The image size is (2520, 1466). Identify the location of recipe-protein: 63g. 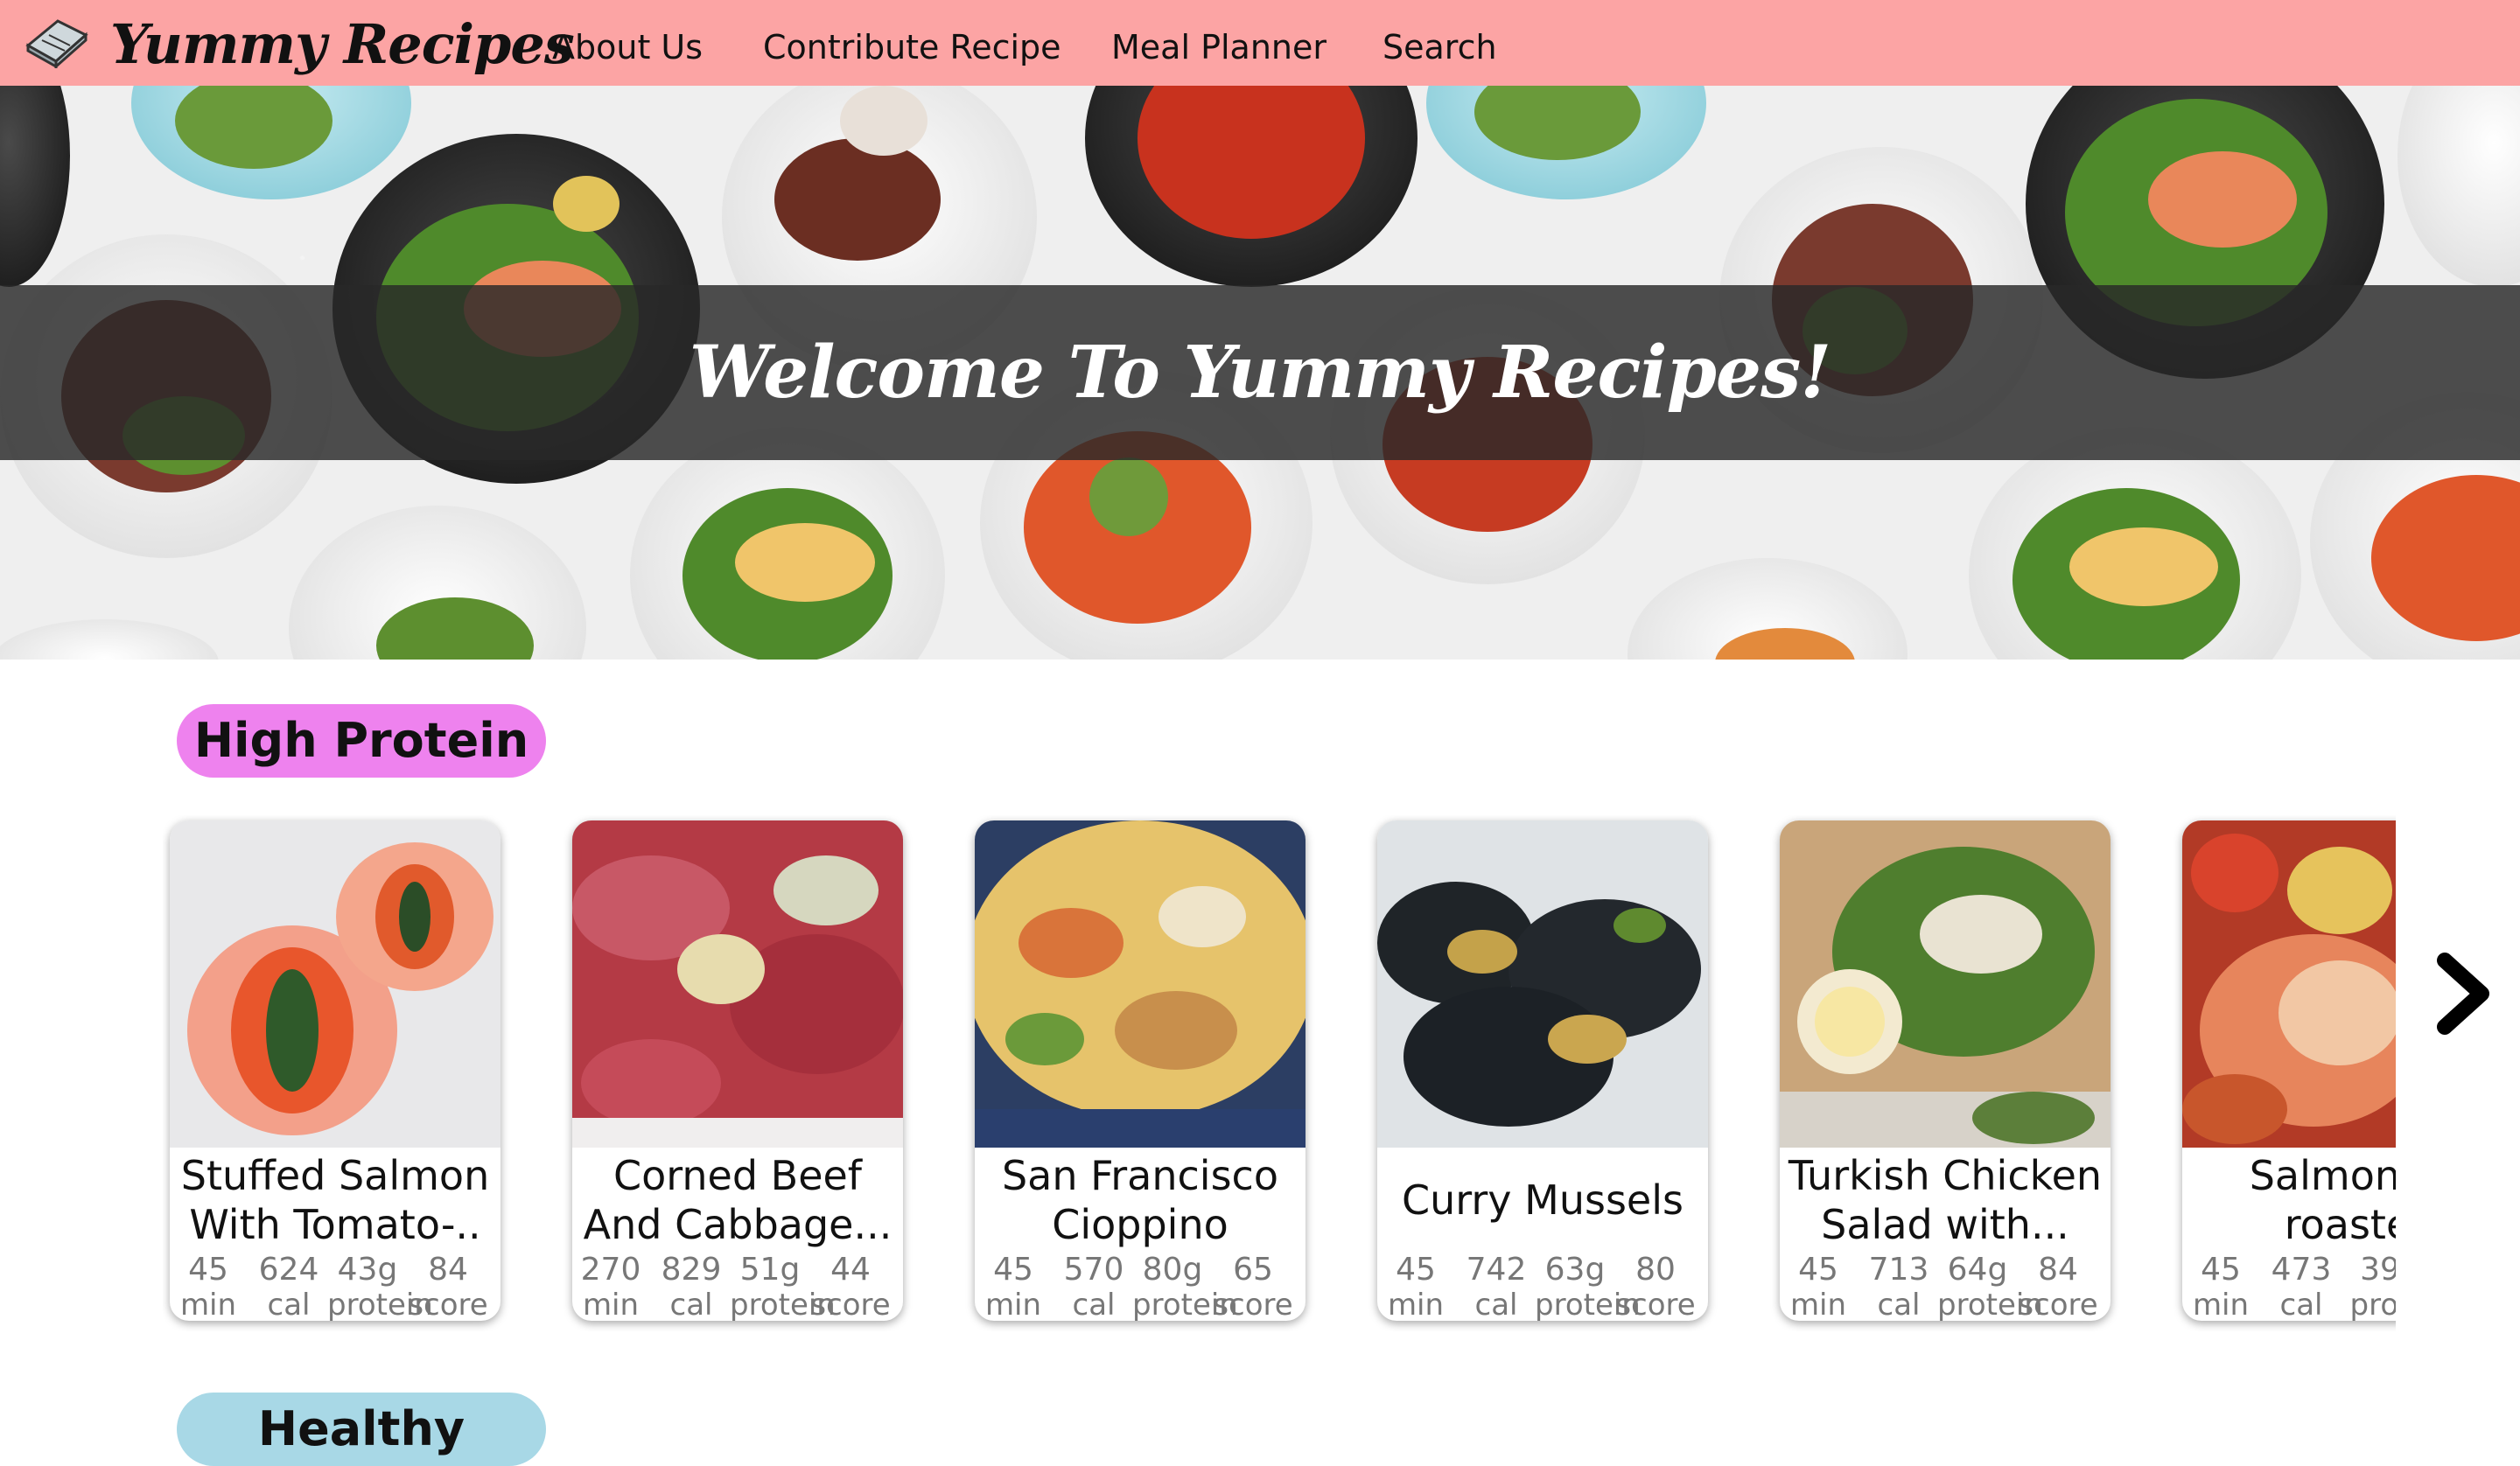
(1575, 1270).